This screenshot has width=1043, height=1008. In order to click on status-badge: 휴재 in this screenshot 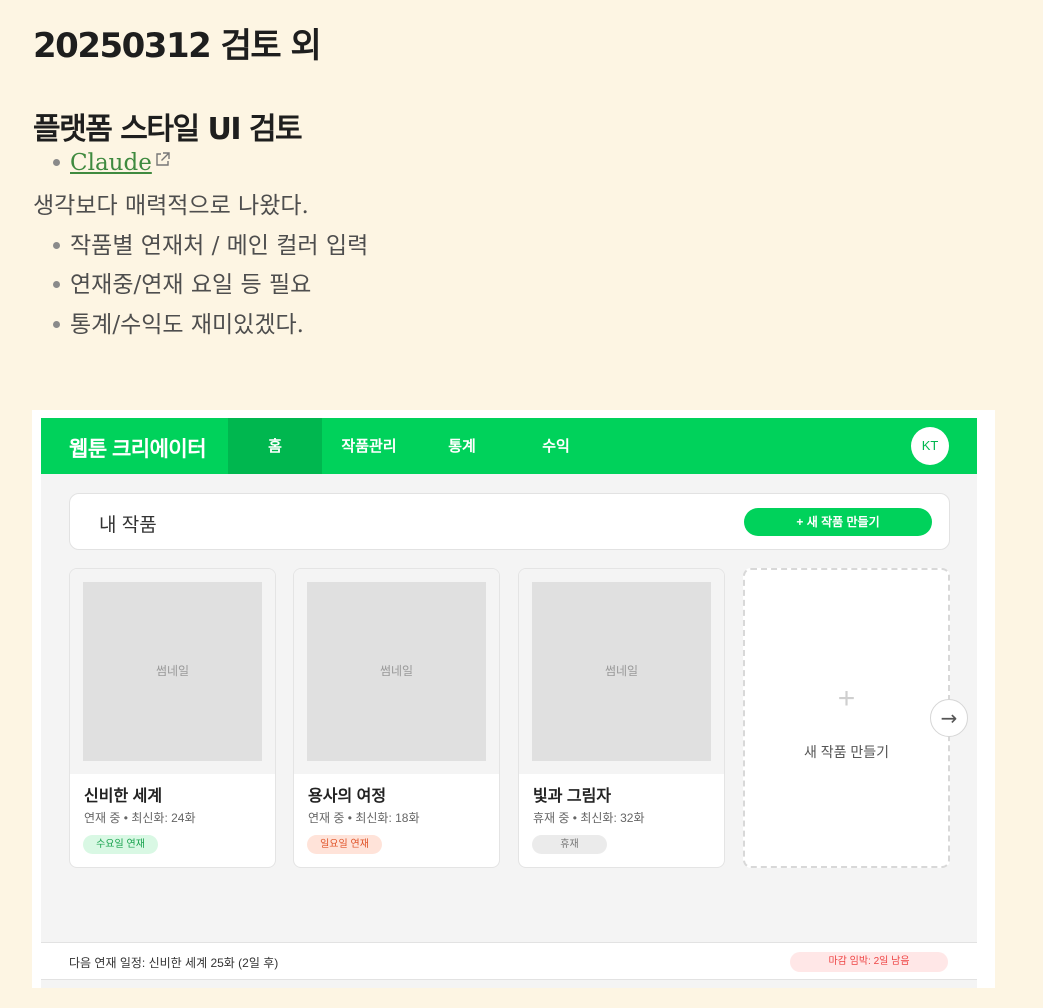, I will do `click(569, 844)`.